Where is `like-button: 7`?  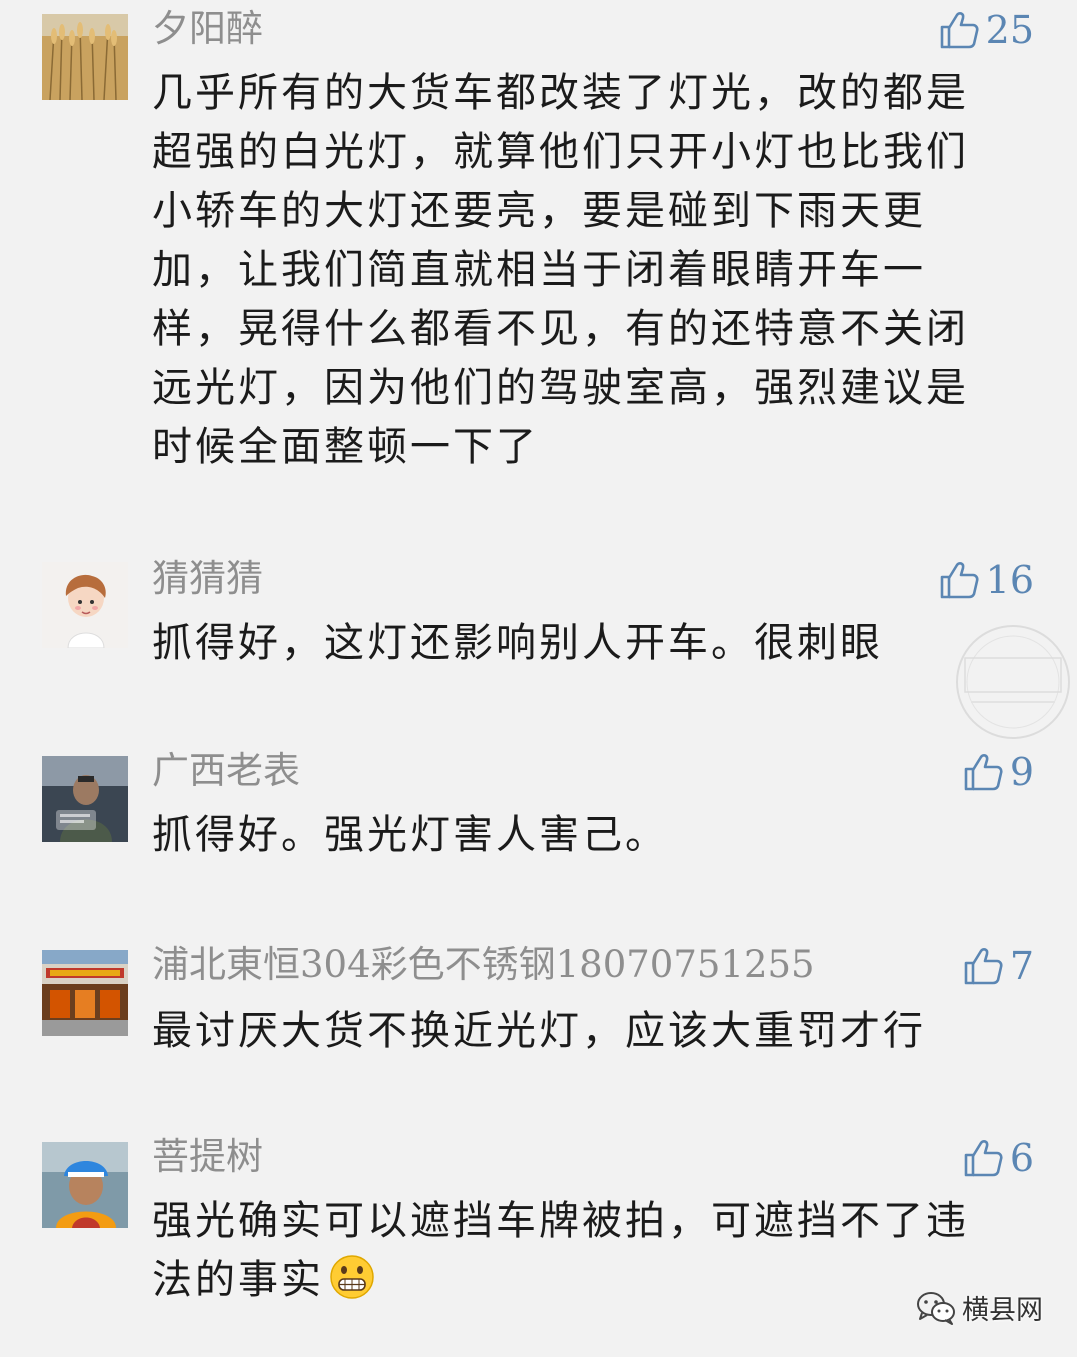
like-button: 7 is located at coordinates (998, 966).